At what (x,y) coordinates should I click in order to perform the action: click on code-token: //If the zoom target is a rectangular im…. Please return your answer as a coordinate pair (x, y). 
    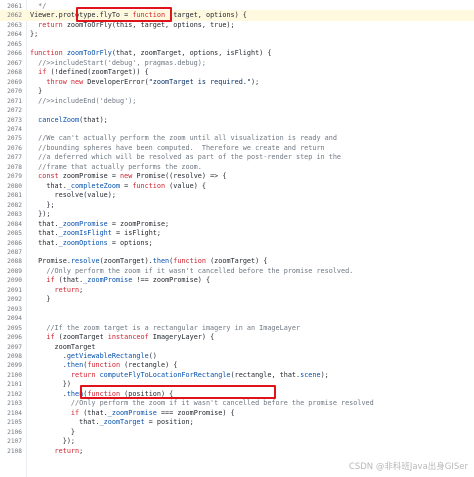
    Looking at the image, I should click on (165, 327).